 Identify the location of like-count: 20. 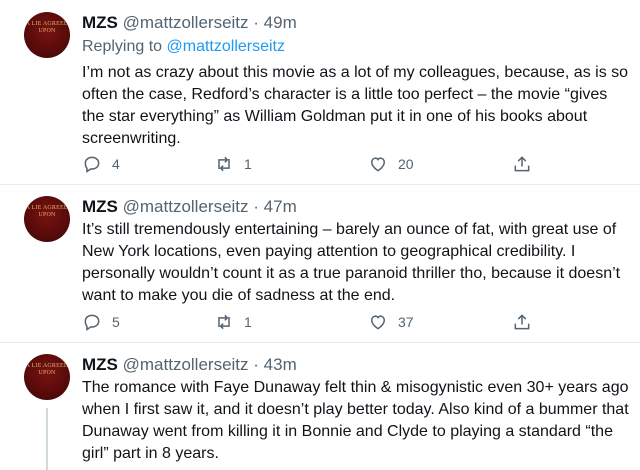
(406, 164).